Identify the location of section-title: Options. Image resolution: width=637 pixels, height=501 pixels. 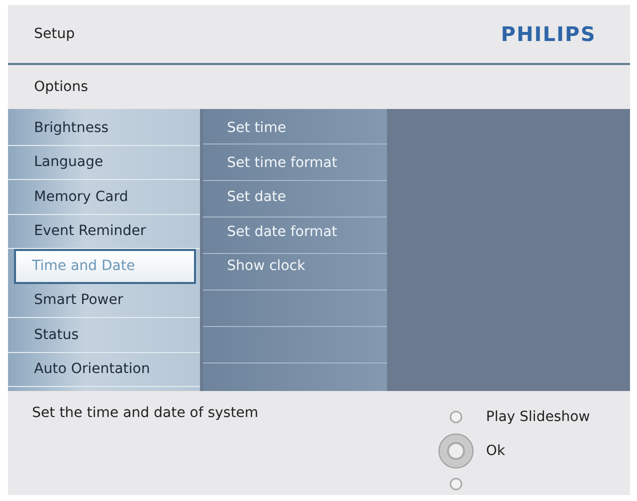
(61, 87).